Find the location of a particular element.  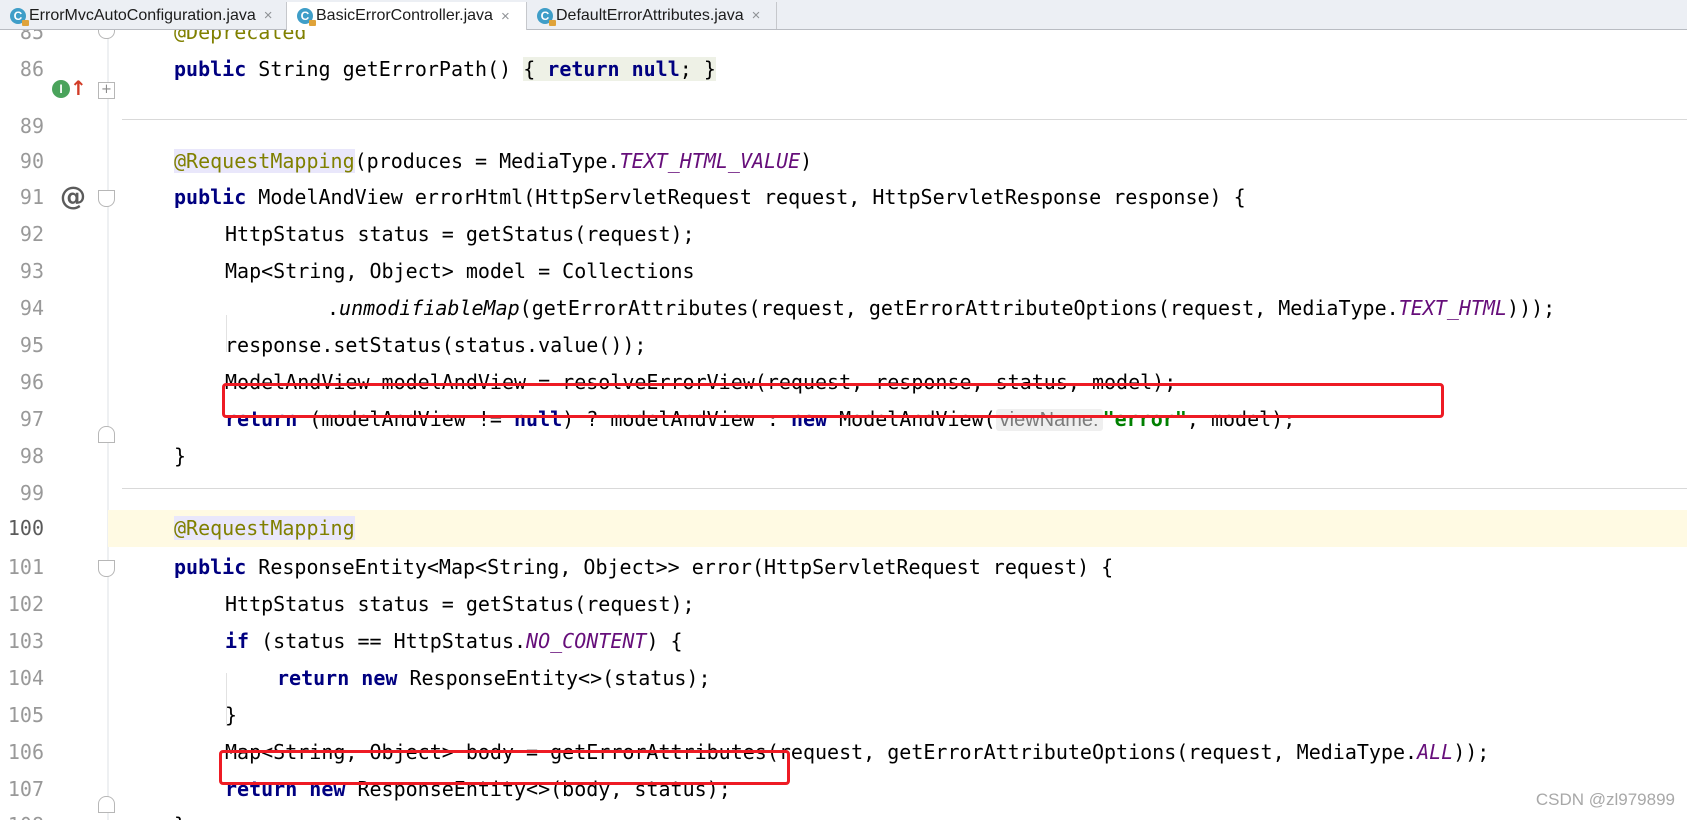

line-number: 89 is located at coordinates (31, 126).